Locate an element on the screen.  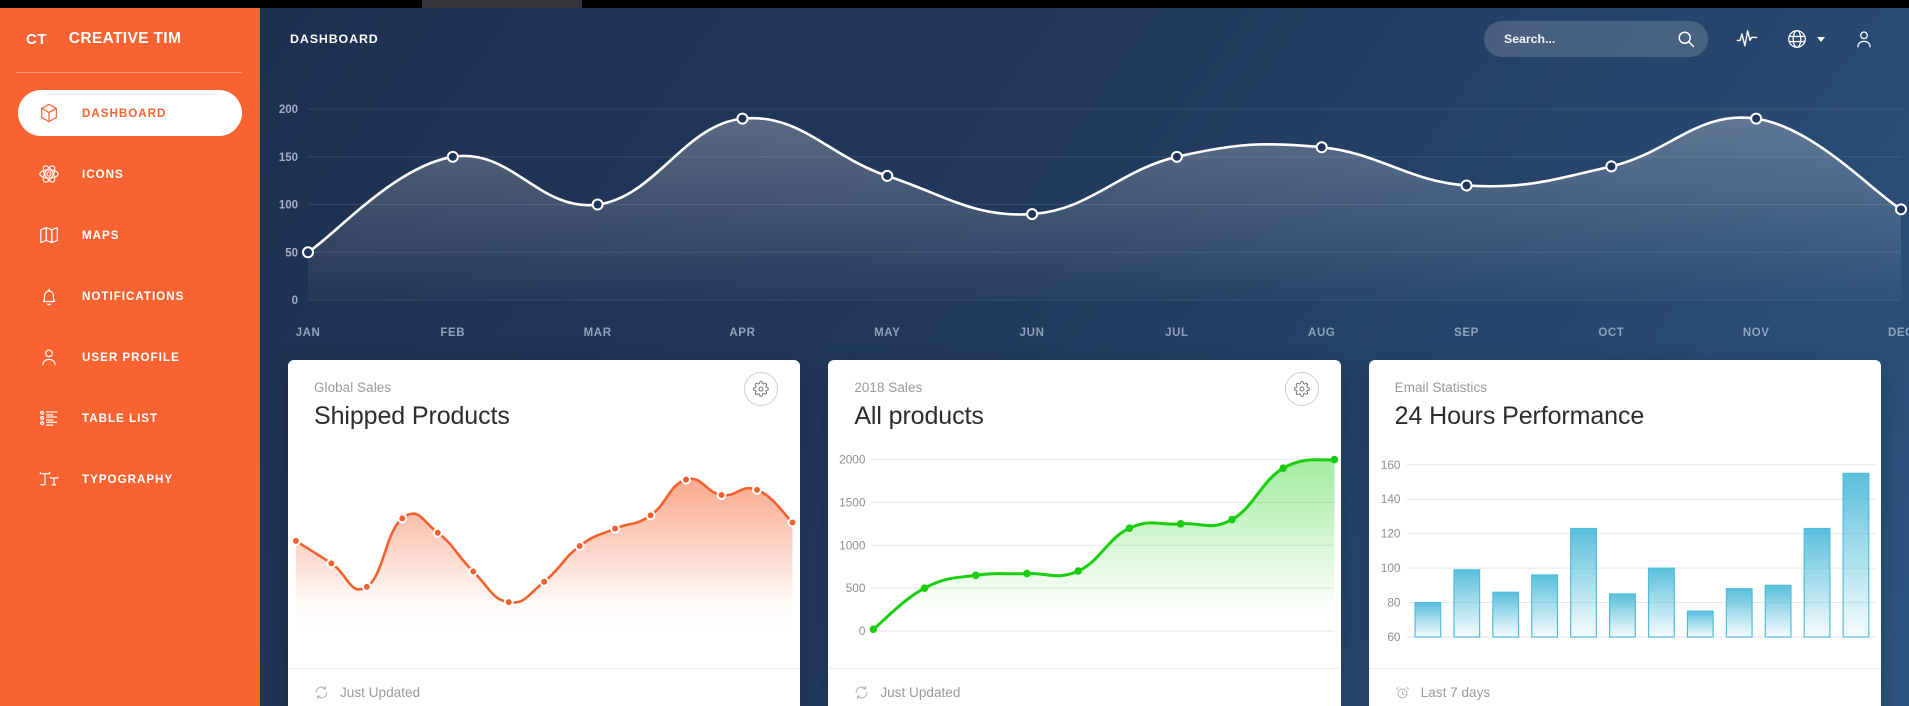
navbar-actions is located at coordinates (1679, 39).